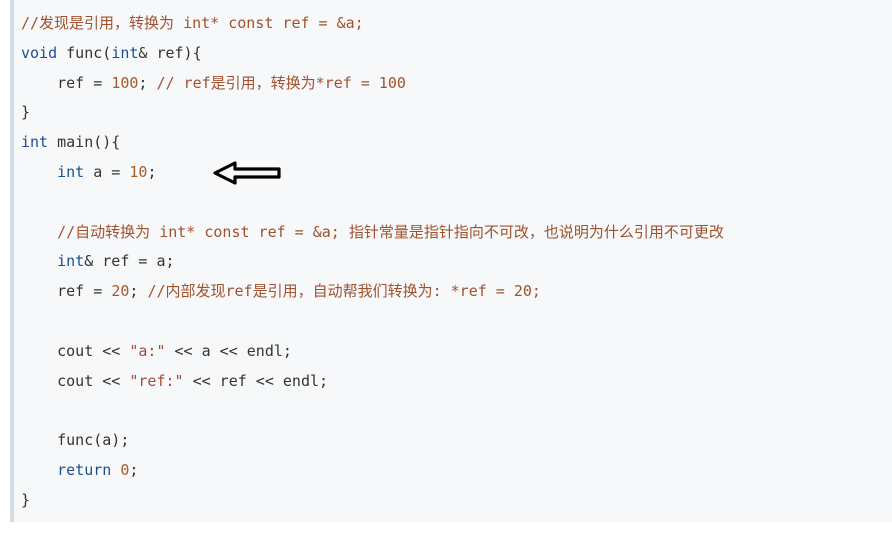  What do you see at coordinates (446, 527) in the screenshot?
I see `page-bottom-strip` at bounding box center [446, 527].